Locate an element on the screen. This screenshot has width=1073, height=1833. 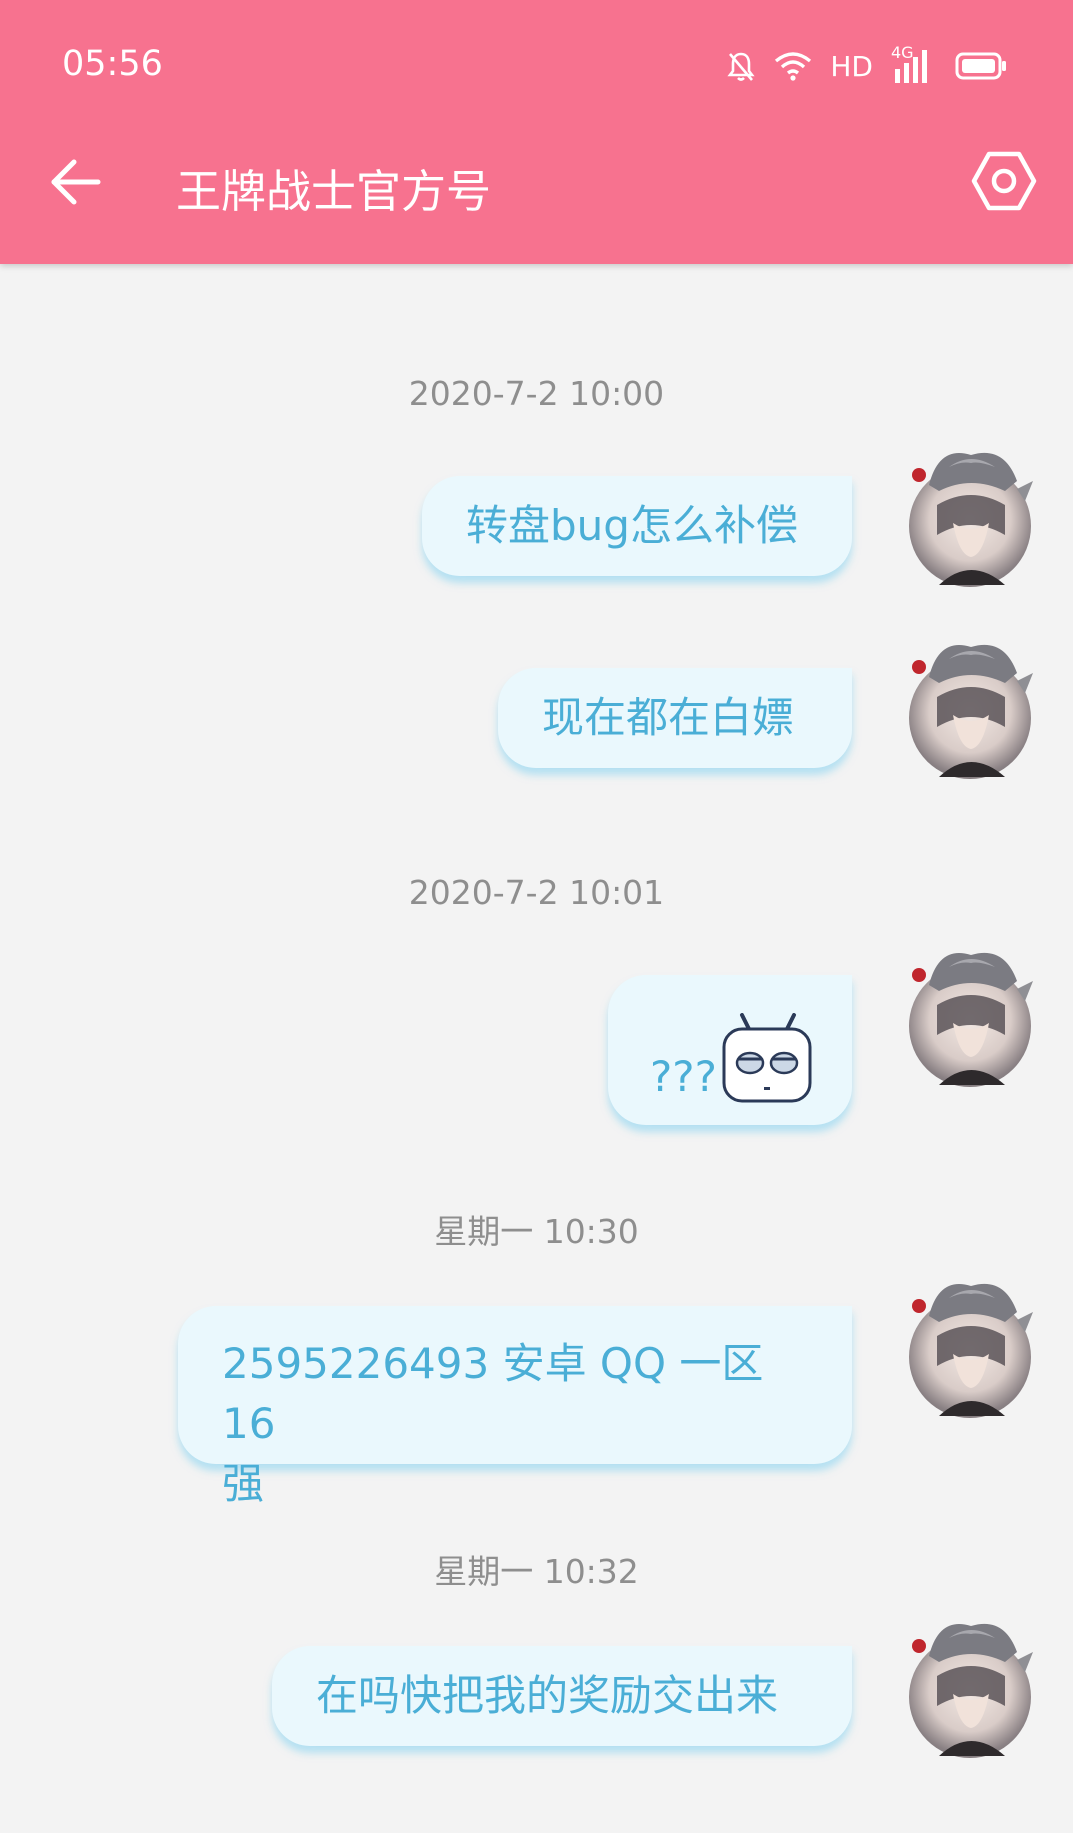
app-bar: 05:56 HD 4G 王牌战士官方号 is located at coordinates (536, 132).